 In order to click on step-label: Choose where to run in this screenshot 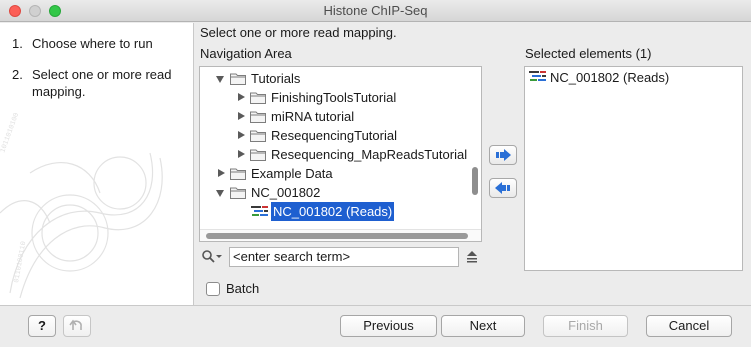, I will do `click(92, 43)`.